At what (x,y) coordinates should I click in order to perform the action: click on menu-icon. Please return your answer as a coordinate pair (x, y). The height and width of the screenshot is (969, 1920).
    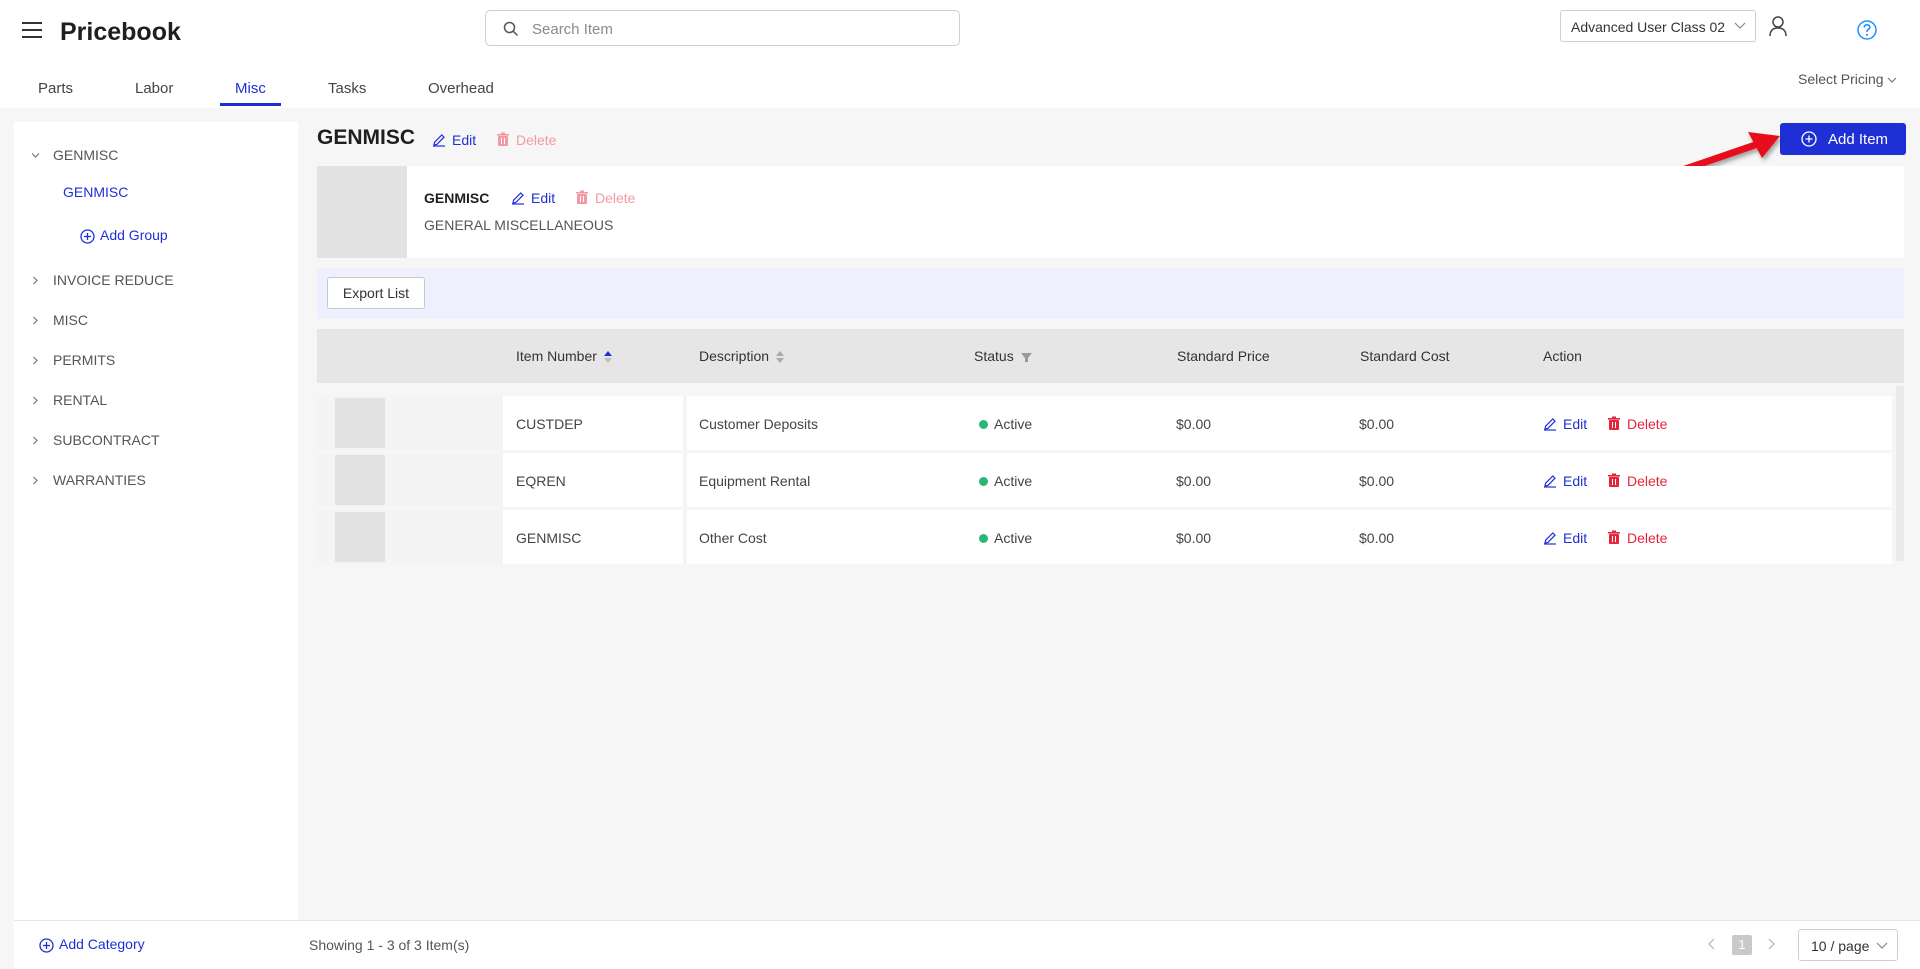
    Looking at the image, I should click on (33, 30).